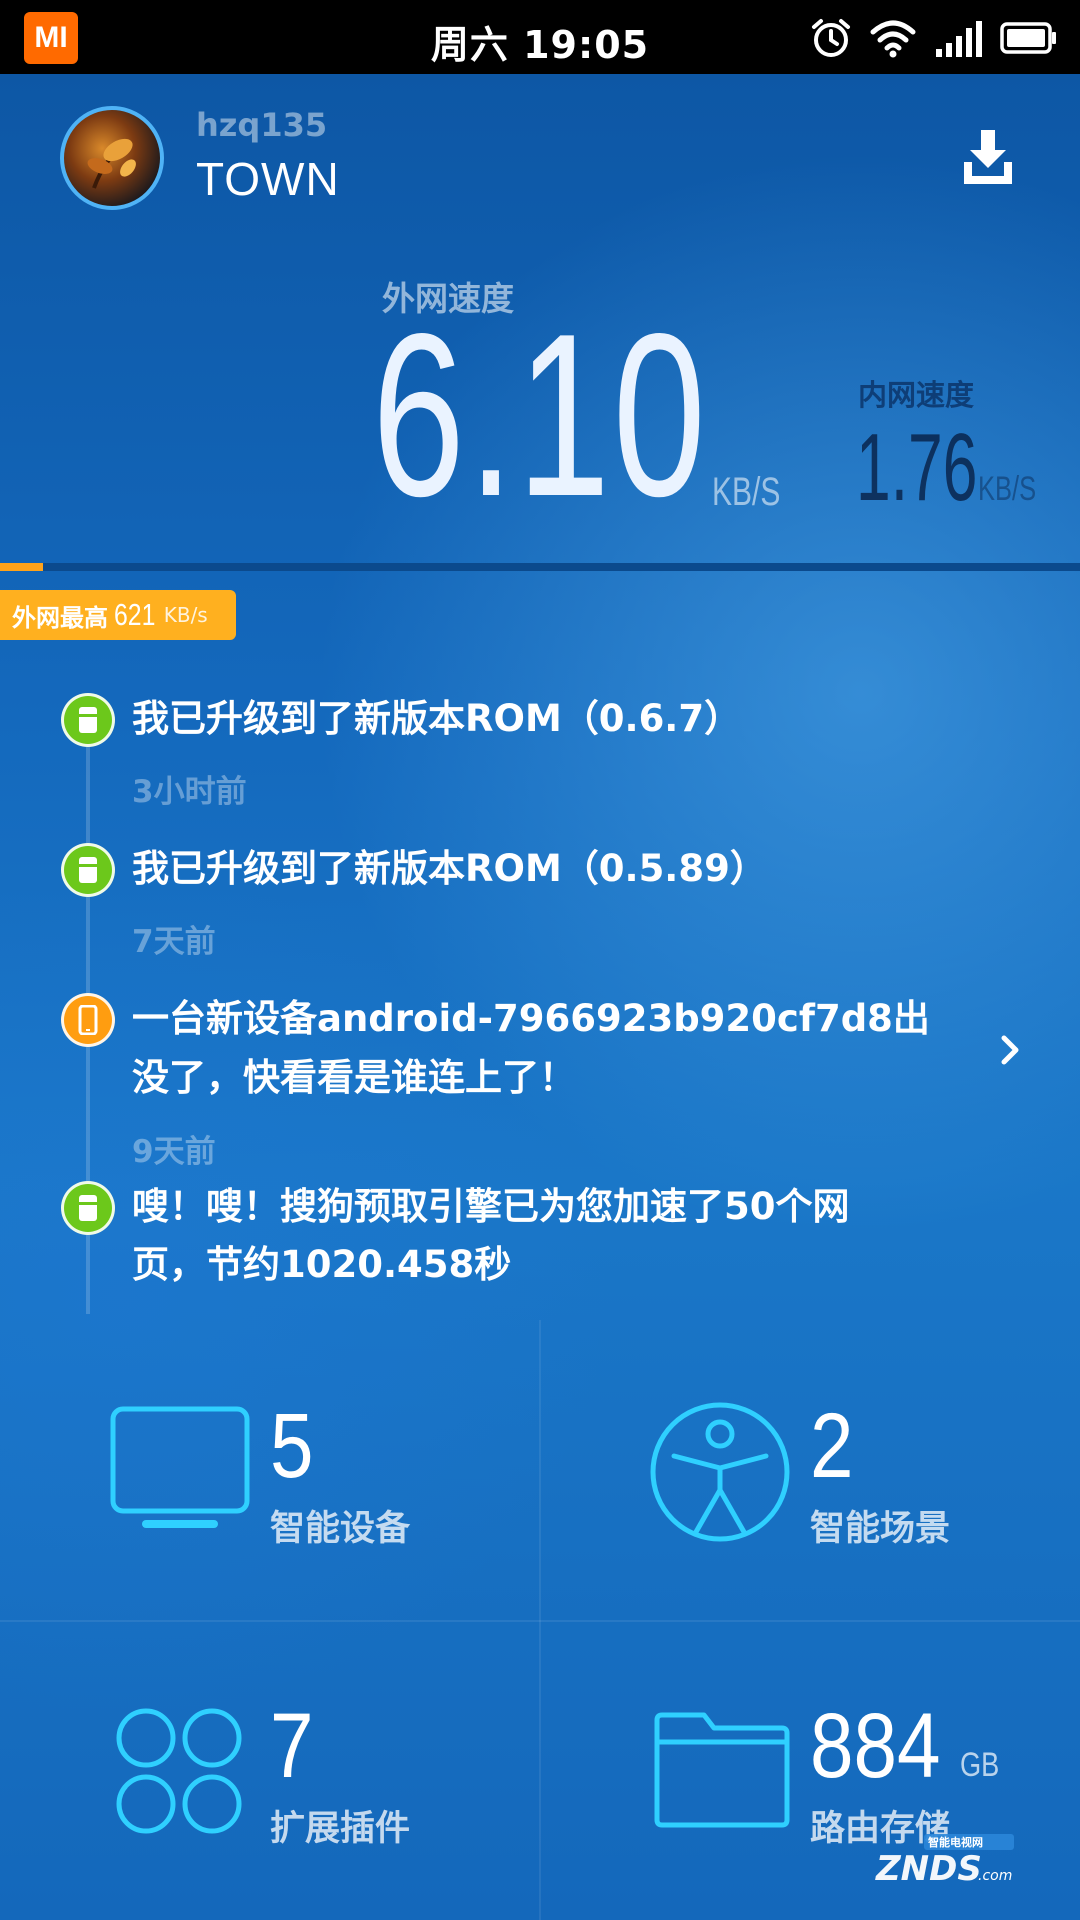 This screenshot has height=1920, width=1080. Describe the element at coordinates (917, 467) in the screenshot. I see `lan-speed-value: 1.76` at that location.